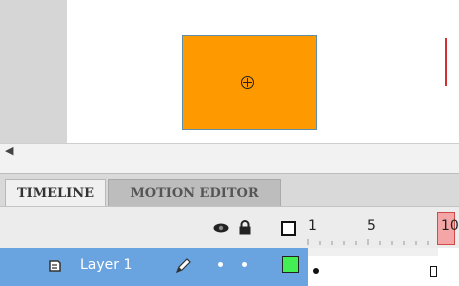  I want to click on layer-visibility-dot, so click(220, 264).